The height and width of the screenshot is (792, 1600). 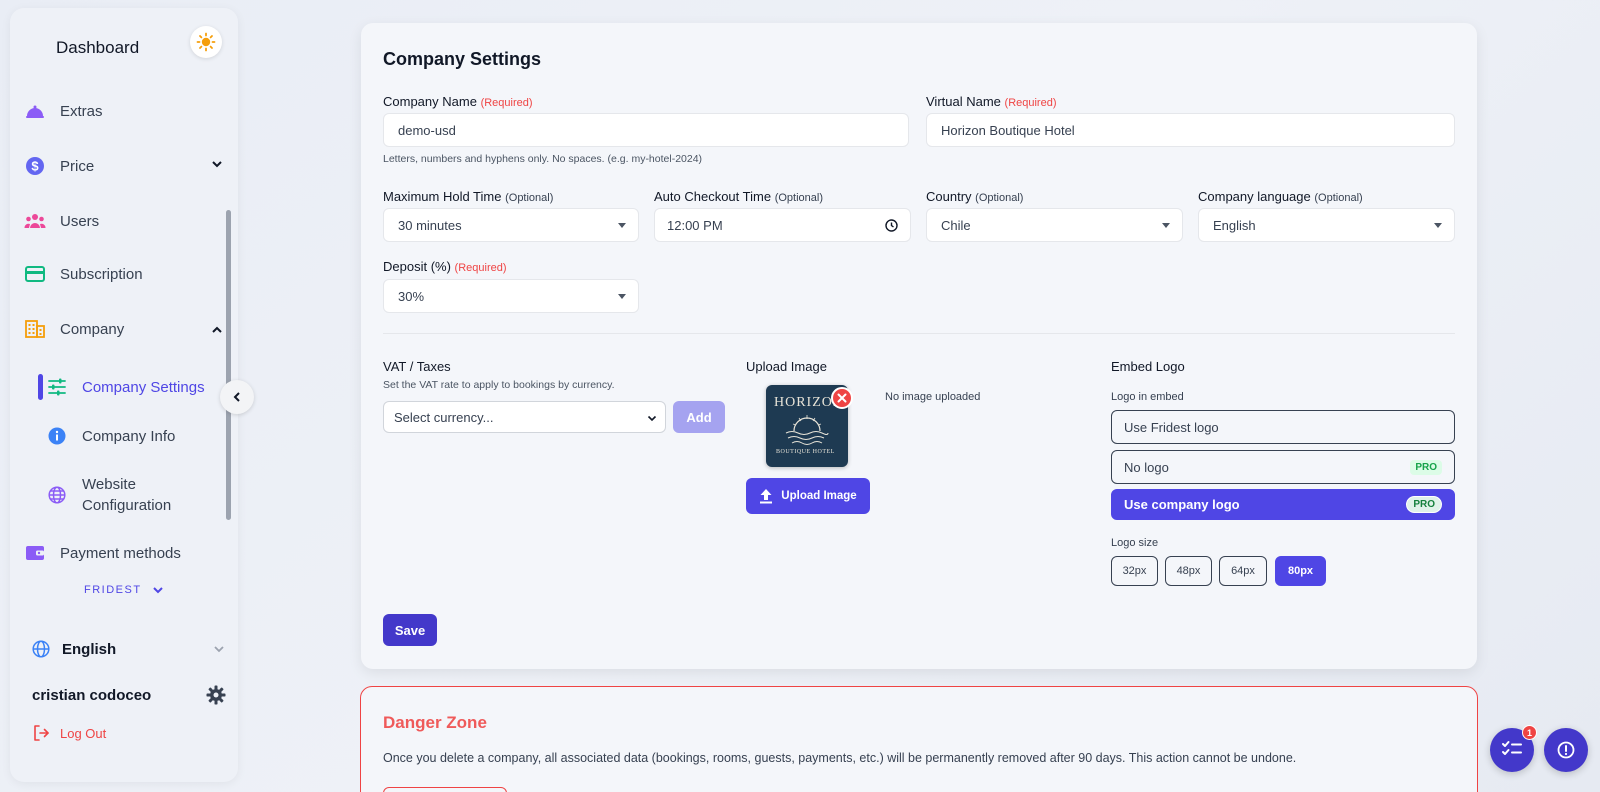 I want to click on chevron-left-icon, so click(x=236, y=397).